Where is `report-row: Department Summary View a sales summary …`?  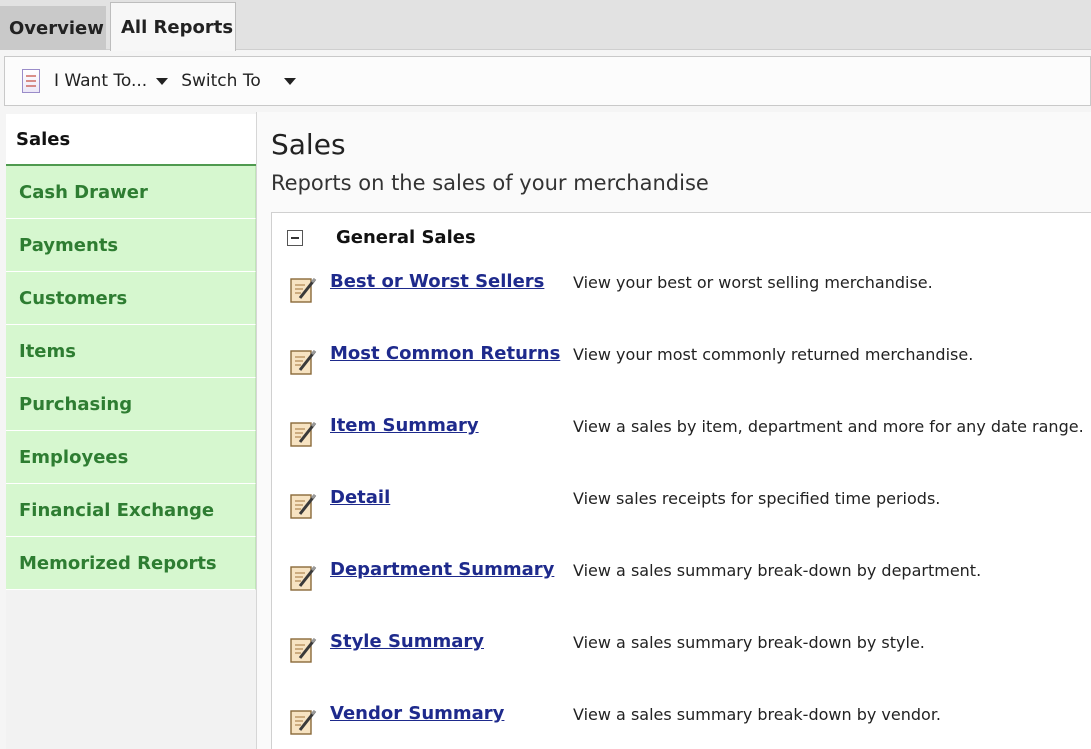 report-row: Department Summary View a sales summary … is located at coordinates (689, 577).